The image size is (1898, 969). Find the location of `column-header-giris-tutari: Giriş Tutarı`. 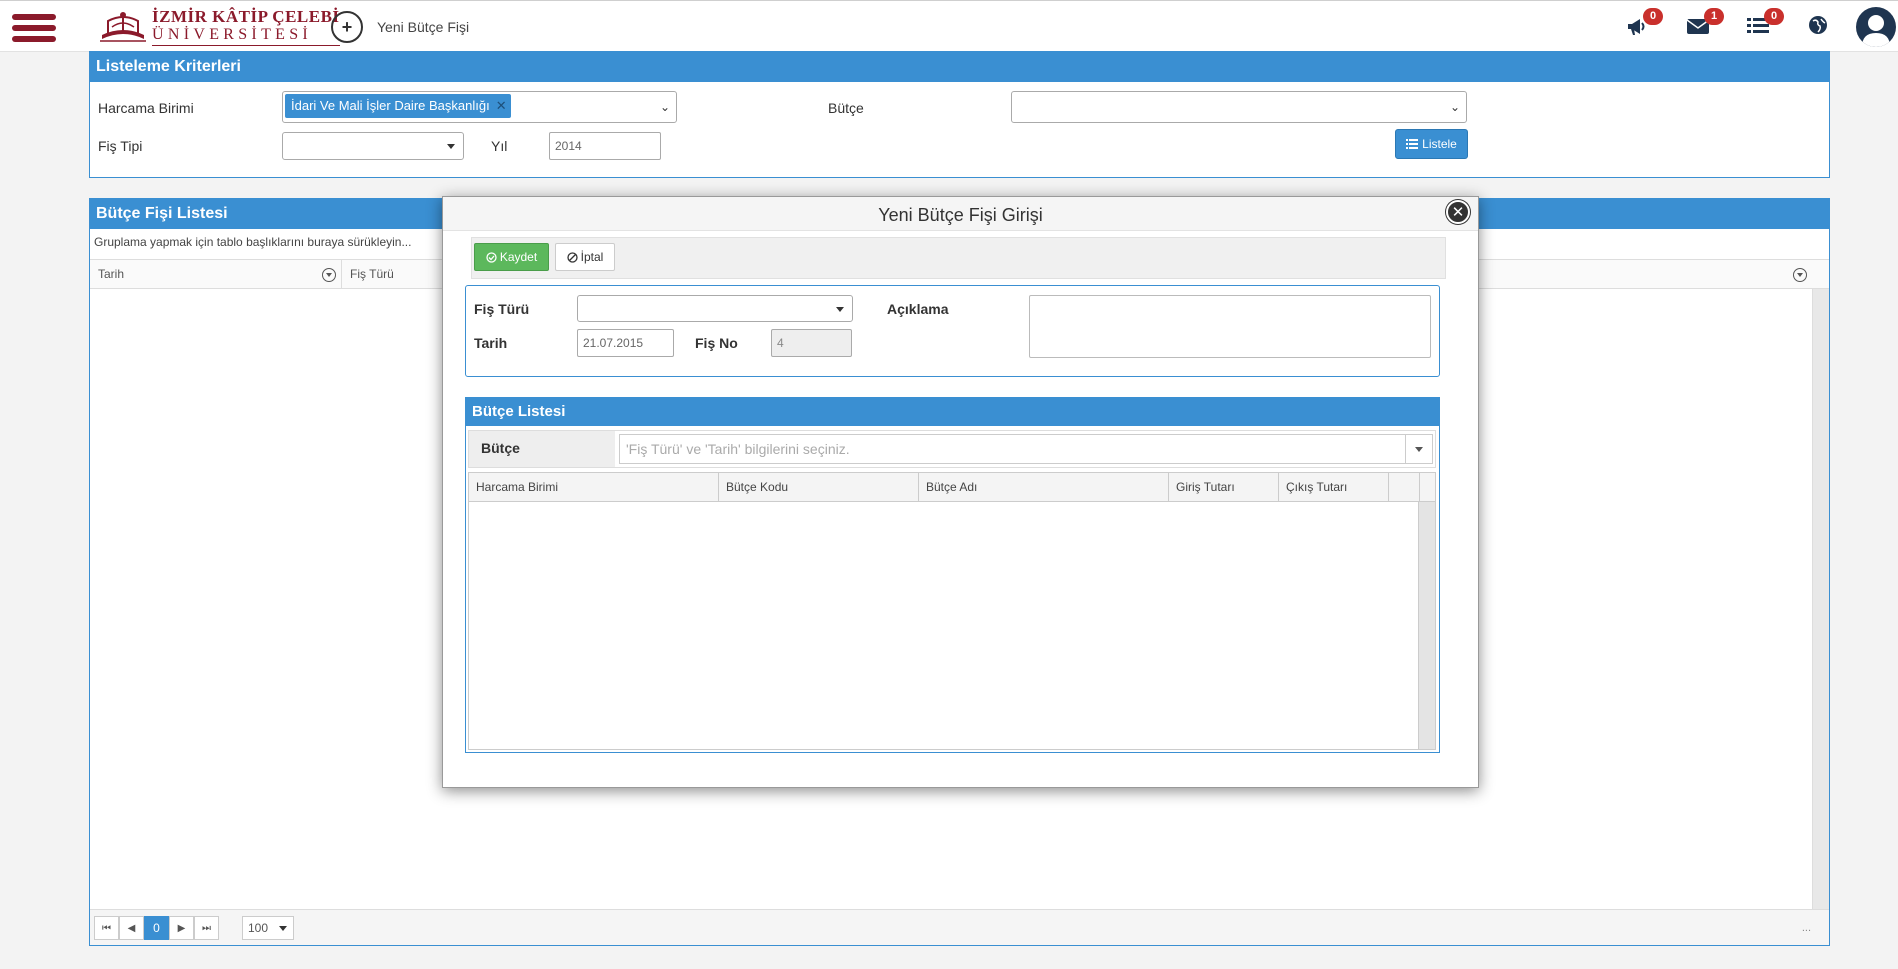

column-header-giris-tutari: Giriş Tutarı is located at coordinates (1224, 487).